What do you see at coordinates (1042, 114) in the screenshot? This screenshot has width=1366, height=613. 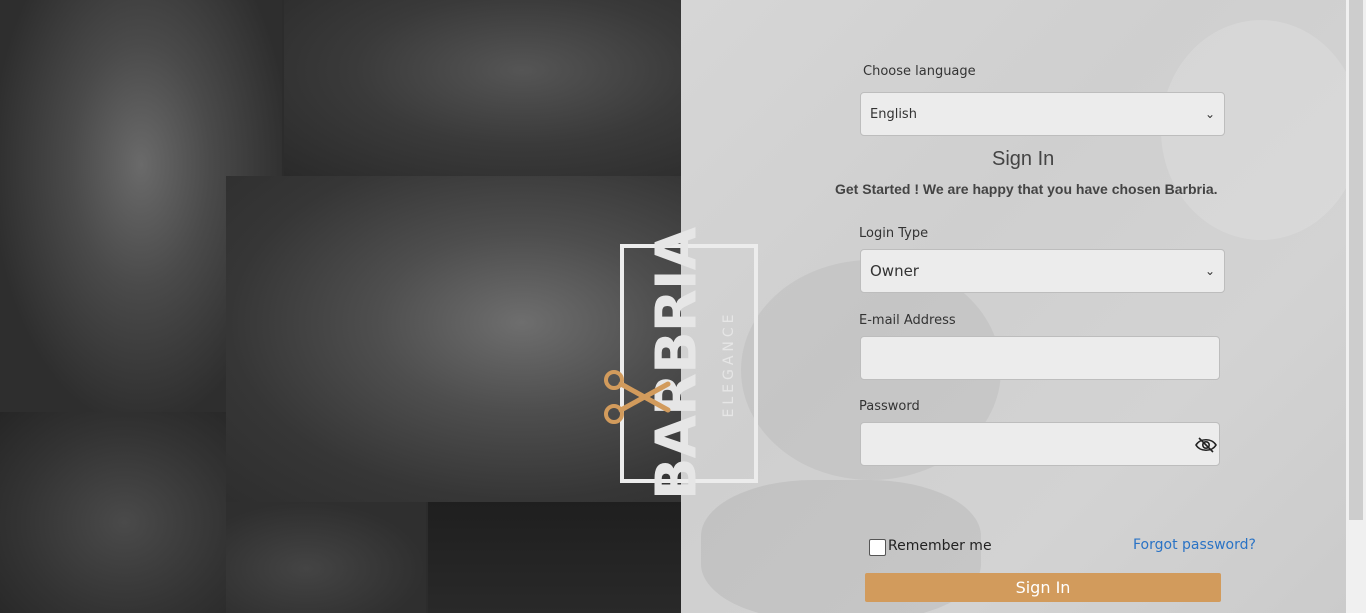 I see `language-select: English ⌄` at bounding box center [1042, 114].